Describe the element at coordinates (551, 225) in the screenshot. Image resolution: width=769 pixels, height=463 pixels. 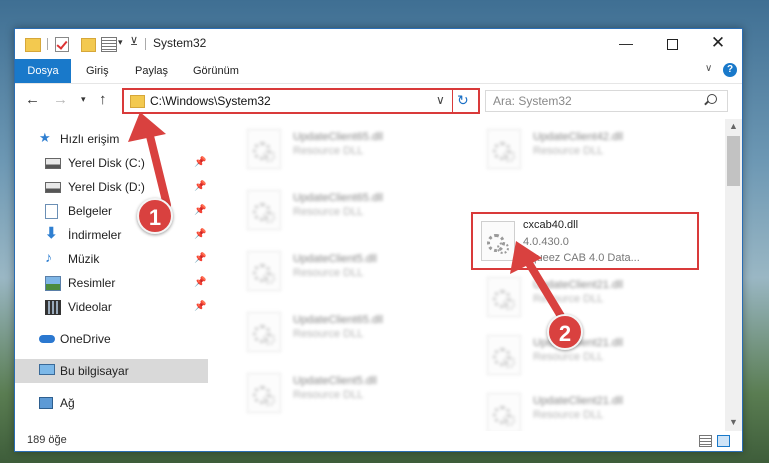
I see `file-name: cxcab40.dll` at that location.